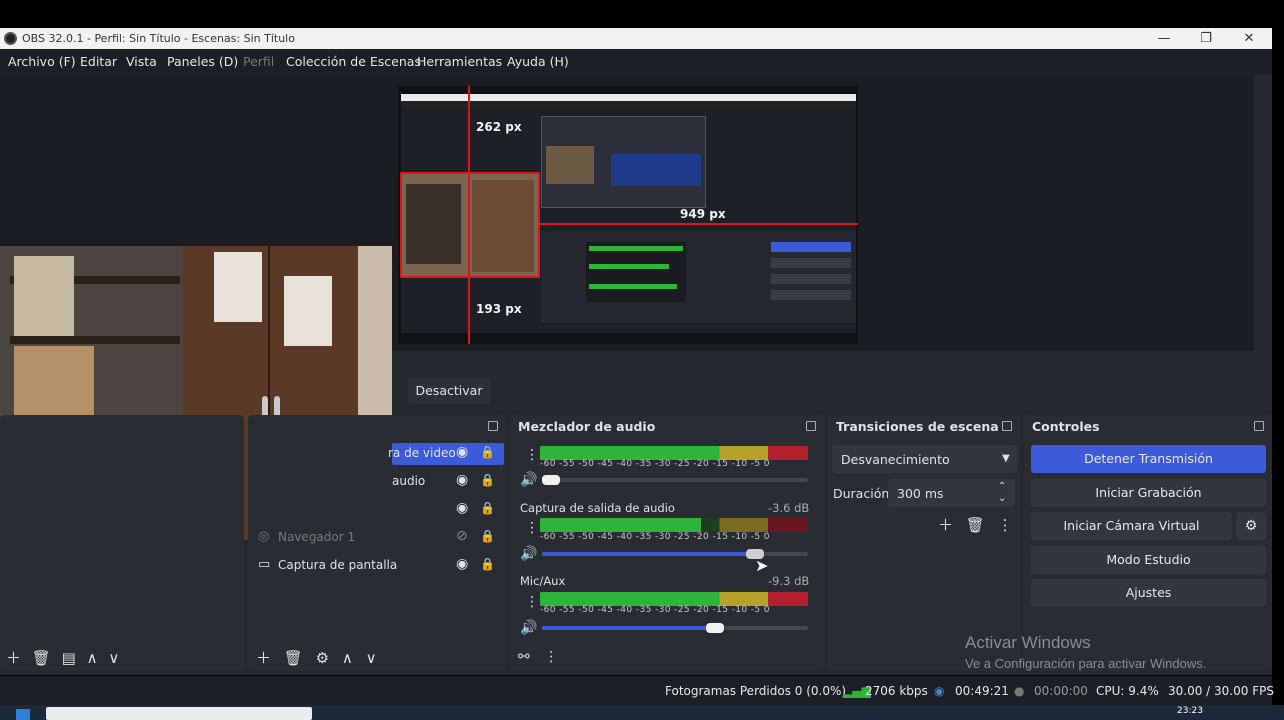  I want to click on selected-source-box, so click(470, 225).